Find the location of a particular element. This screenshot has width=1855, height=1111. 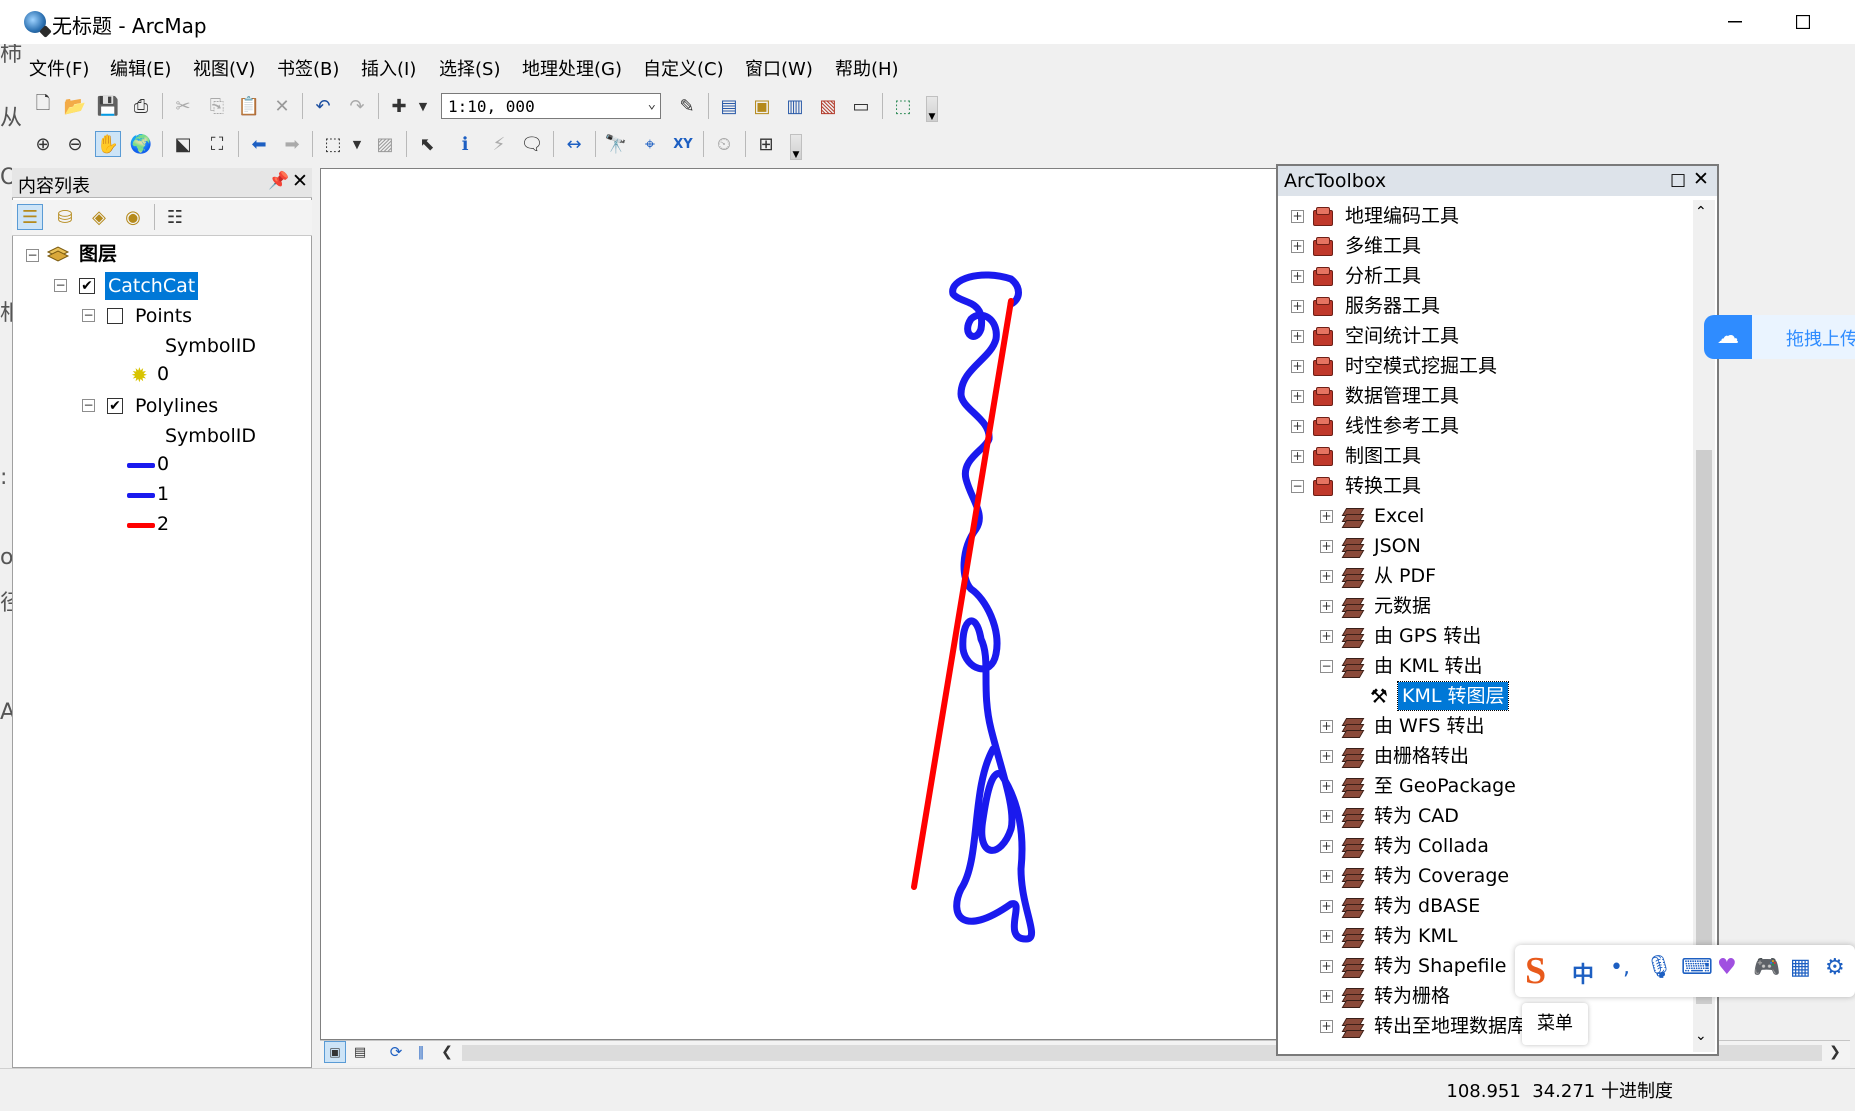

maximize-button is located at coordinates (1803, 22).